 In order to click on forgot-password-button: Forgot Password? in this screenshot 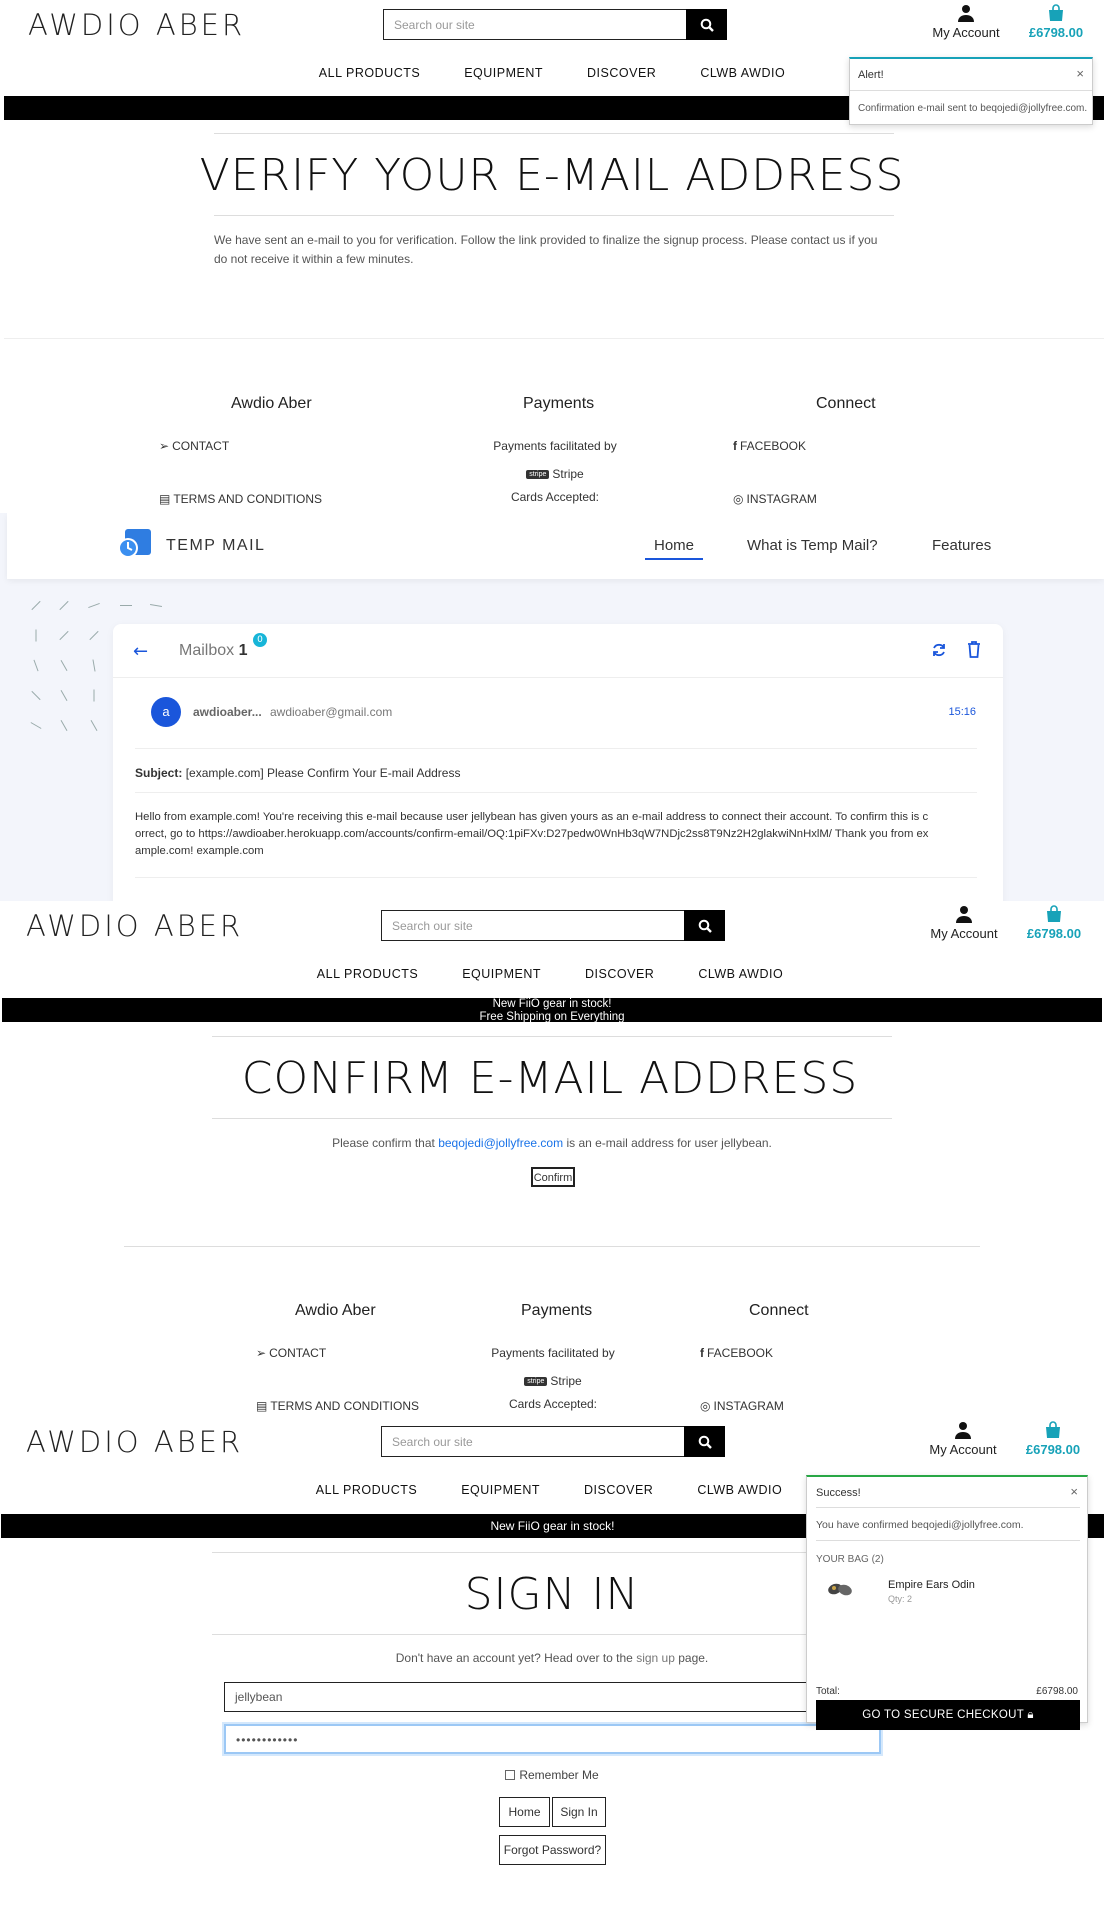, I will do `click(552, 1850)`.